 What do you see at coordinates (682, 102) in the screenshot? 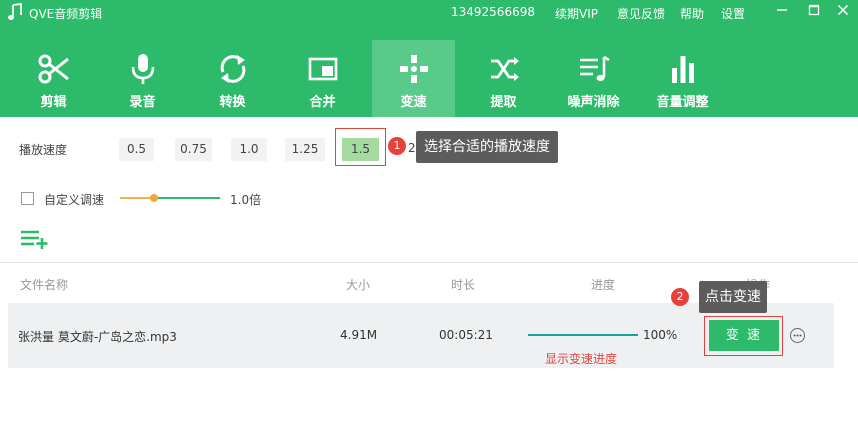
I see `tab-volume-label: 音量调整` at bounding box center [682, 102].